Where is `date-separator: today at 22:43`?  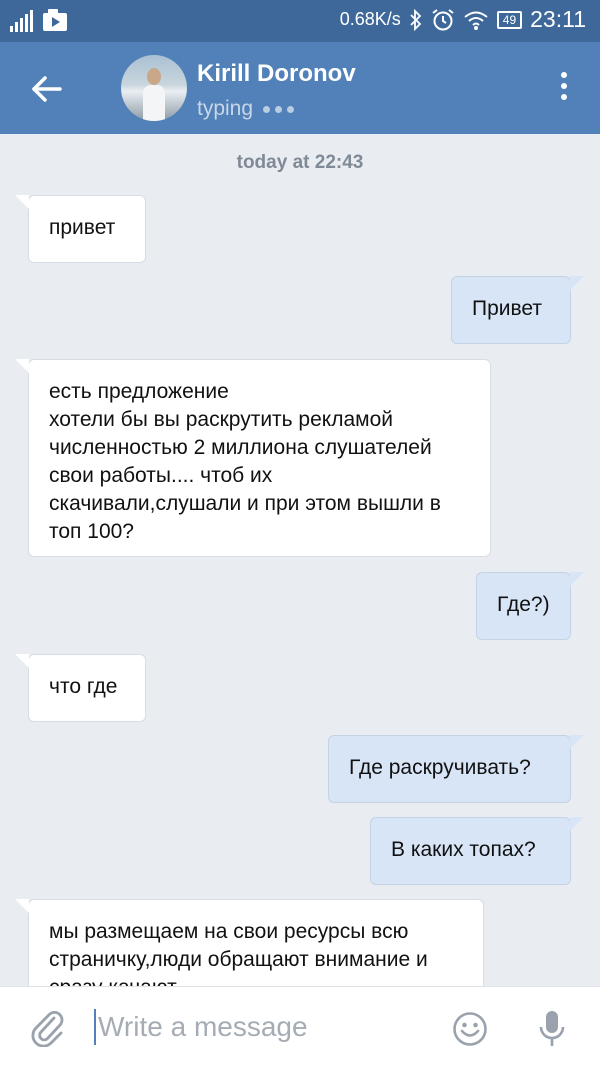 date-separator: today at 22:43 is located at coordinates (300, 162).